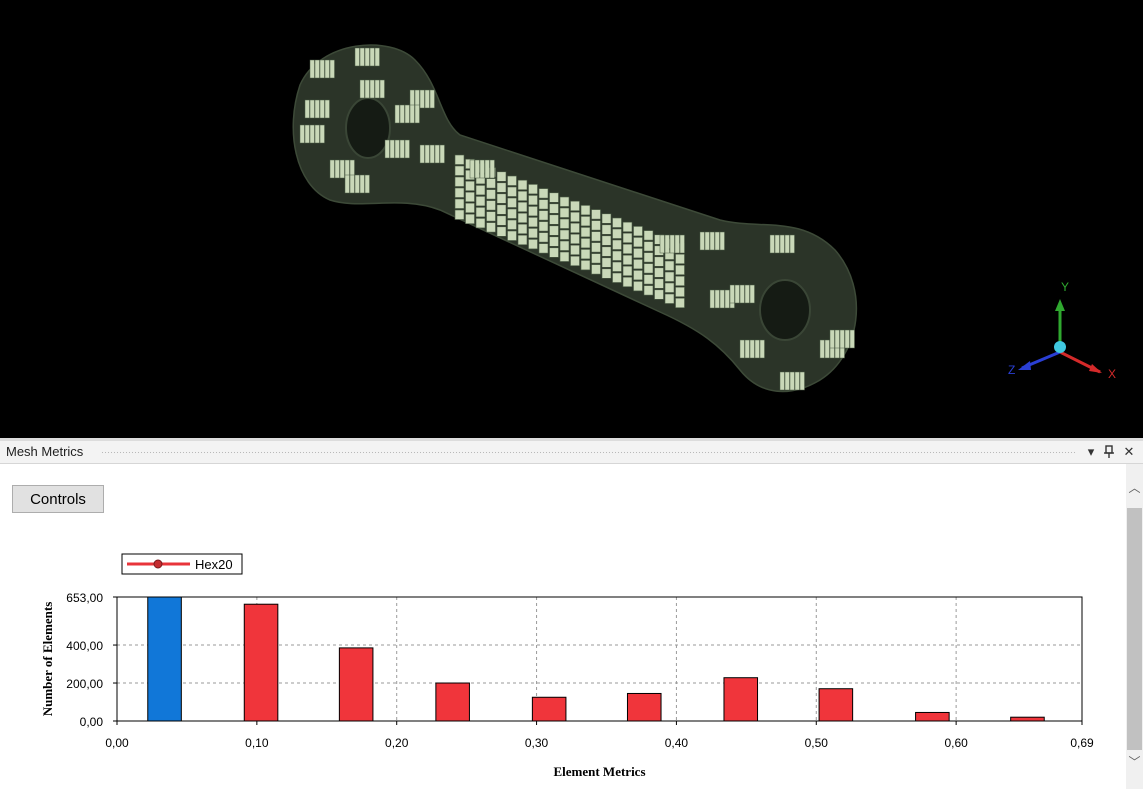  Describe the element at coordinates (1109, 452) in the screenshot. I see `pin-icon` at that location.